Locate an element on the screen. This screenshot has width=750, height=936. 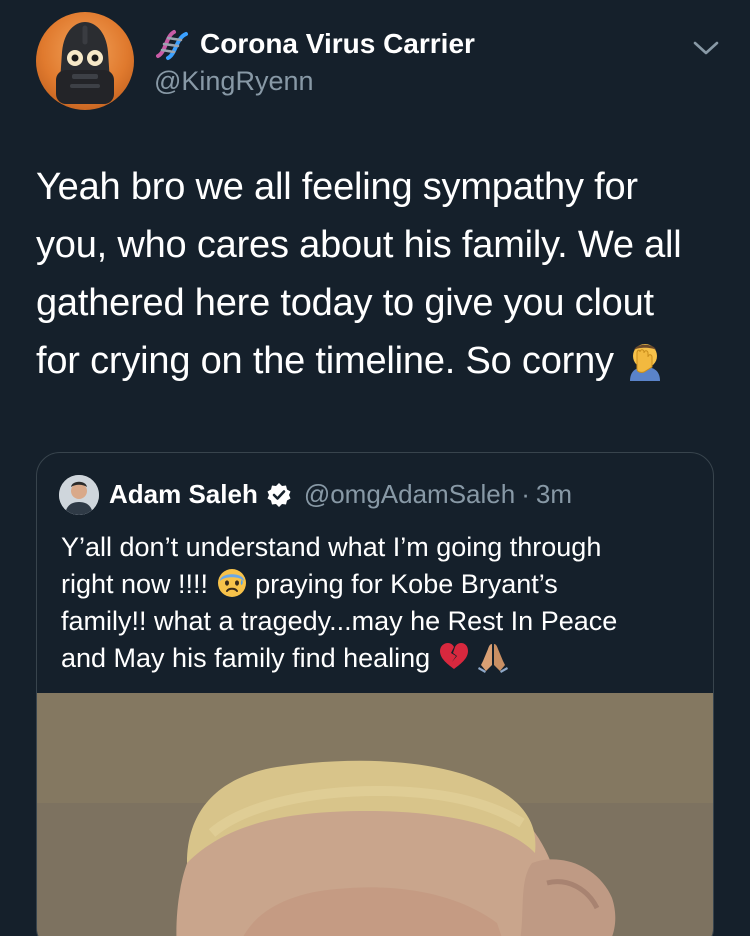
quoted-text-line-2: right now !!!! praying for Kobe Bryant’s is located at coordinates (381, 584).